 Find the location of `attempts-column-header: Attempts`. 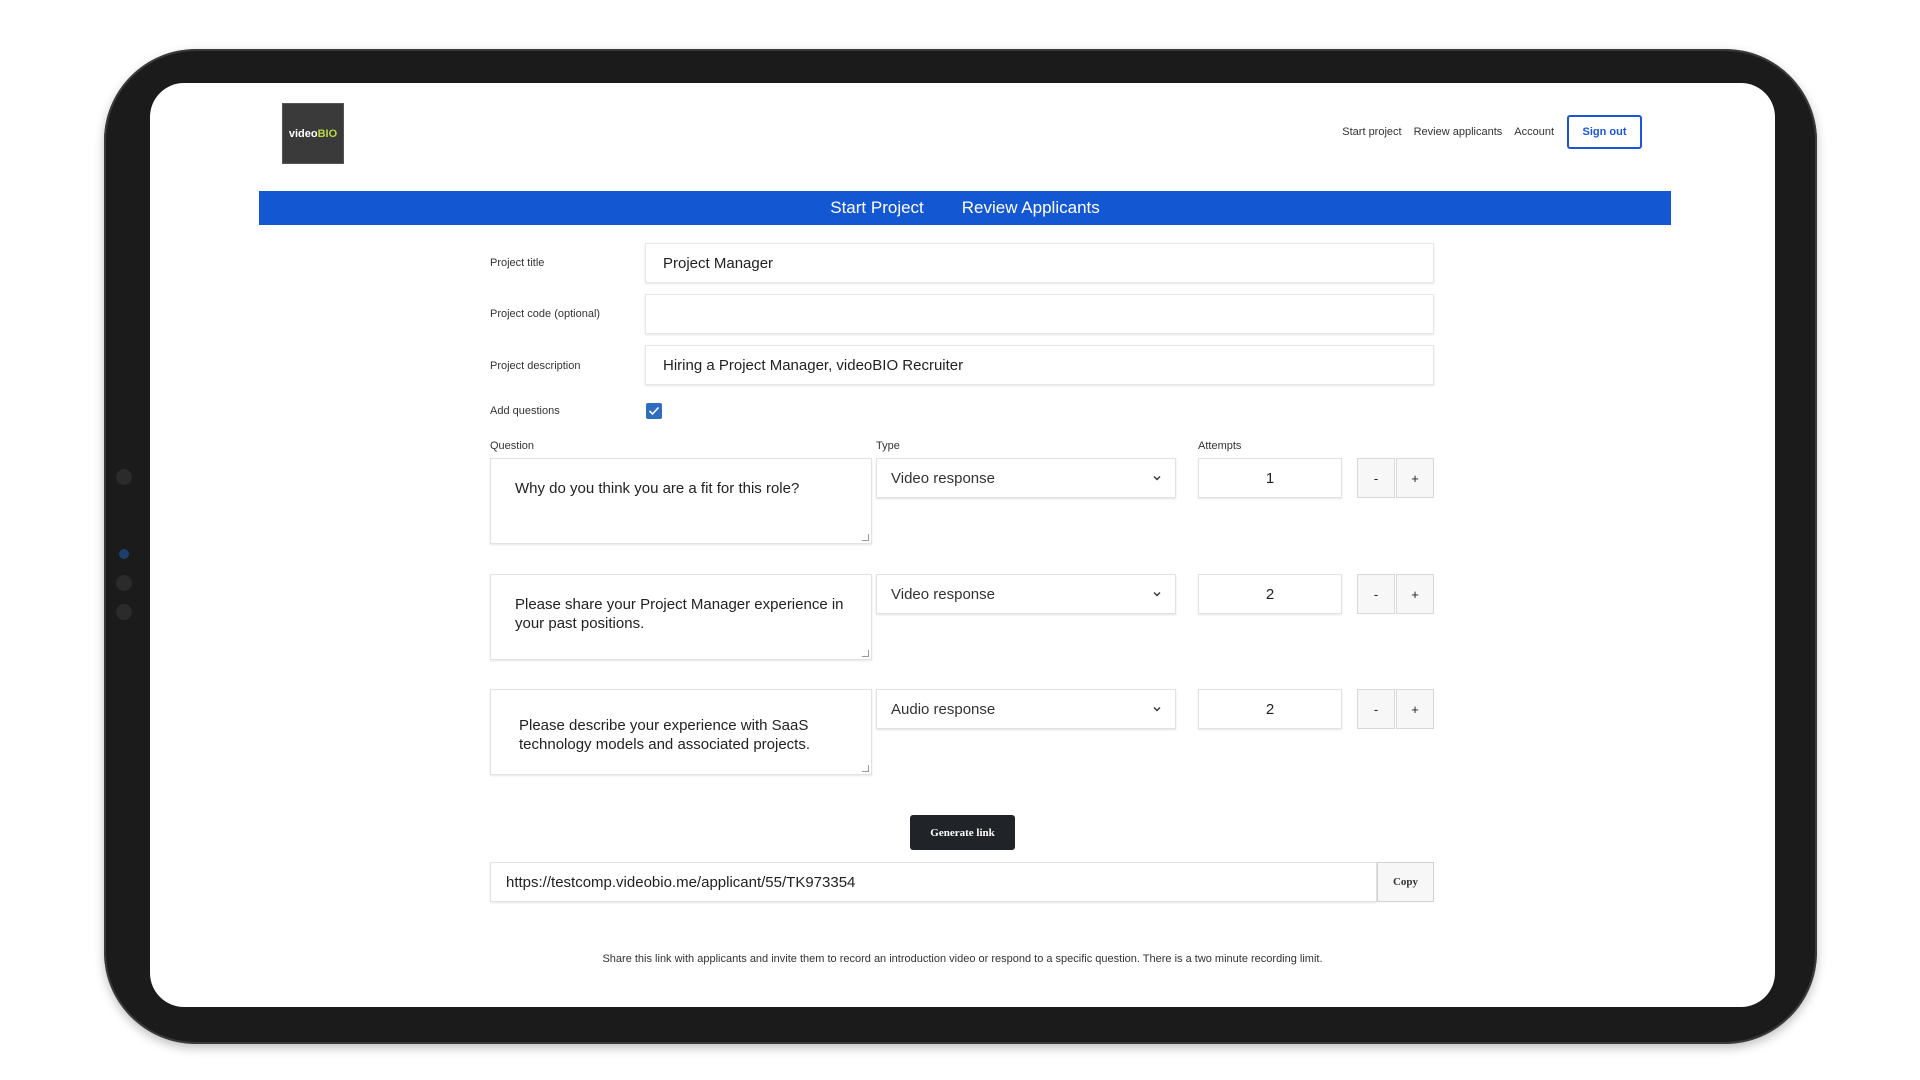

attempts-column-header: Attempts is located at coordinates (1220, 446).